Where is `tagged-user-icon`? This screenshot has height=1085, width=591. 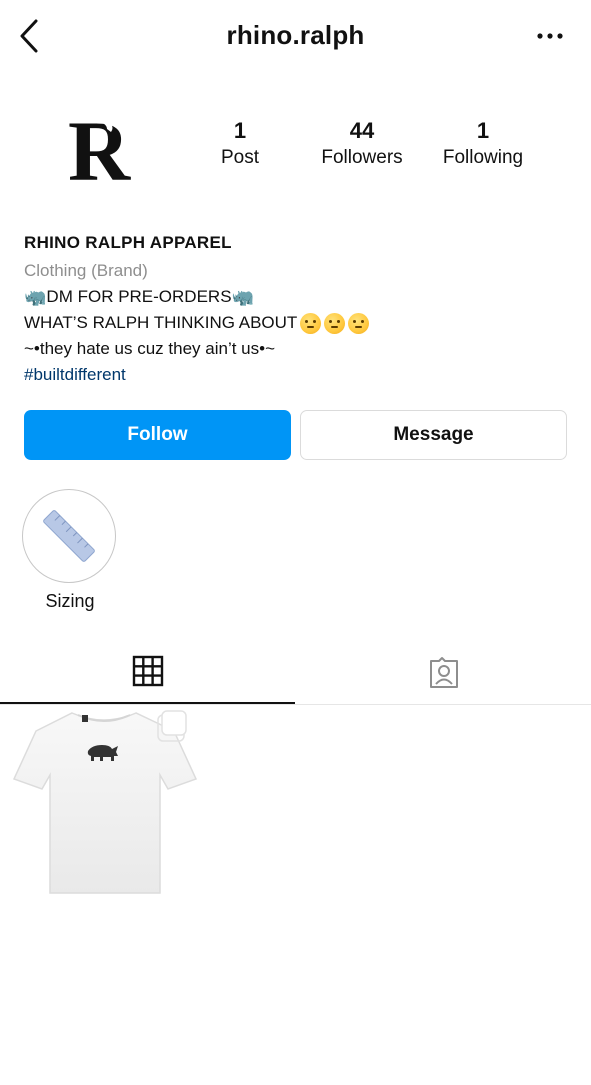 tagged-user-icon is located at coordinates (443, 672).